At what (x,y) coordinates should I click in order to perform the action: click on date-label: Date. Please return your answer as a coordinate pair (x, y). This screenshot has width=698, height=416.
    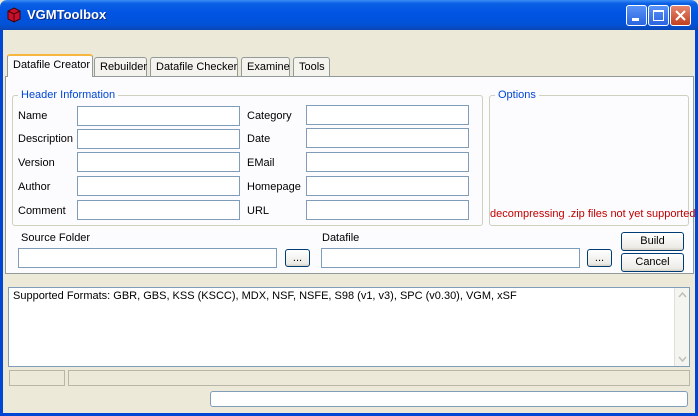
    Looking at the image, I should click on (259, 139).